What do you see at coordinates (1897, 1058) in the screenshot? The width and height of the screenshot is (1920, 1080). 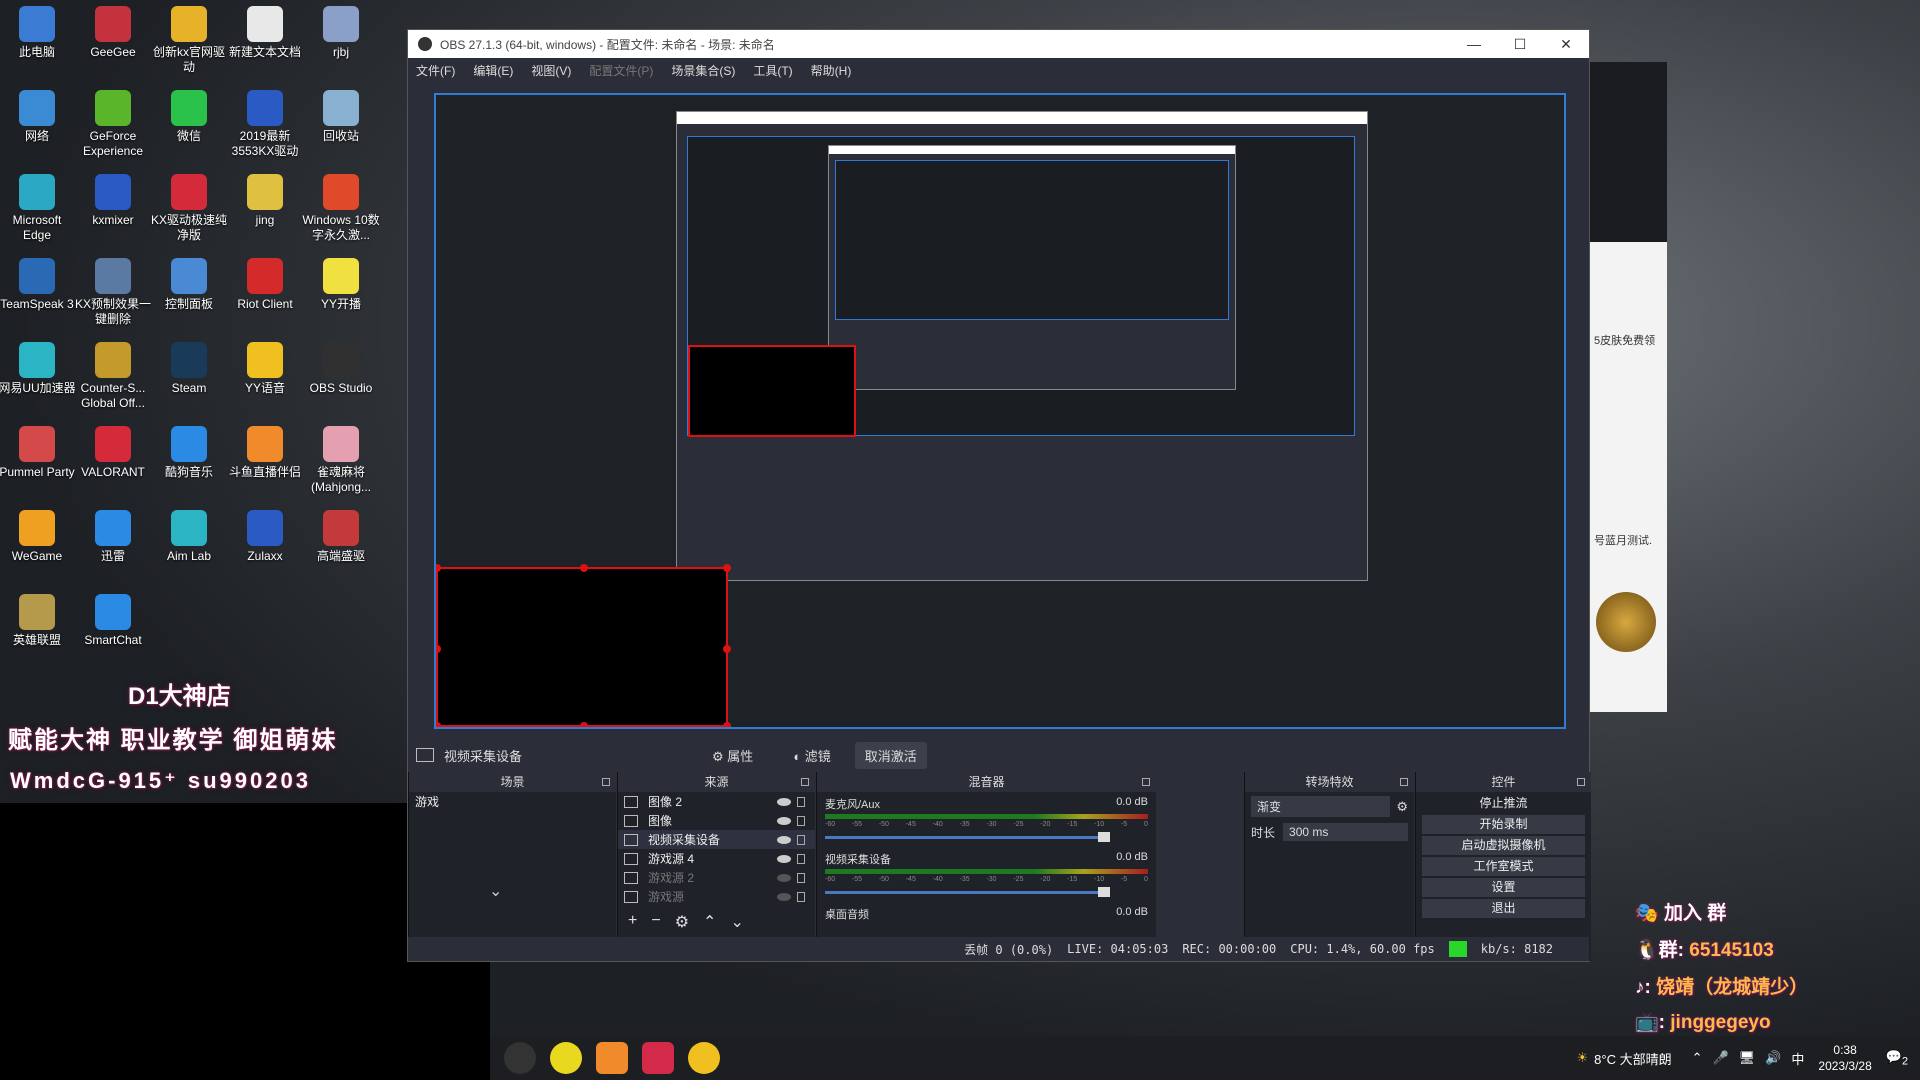 I see `notification-icon: 💬2` at bounding box center [1897, 1058].